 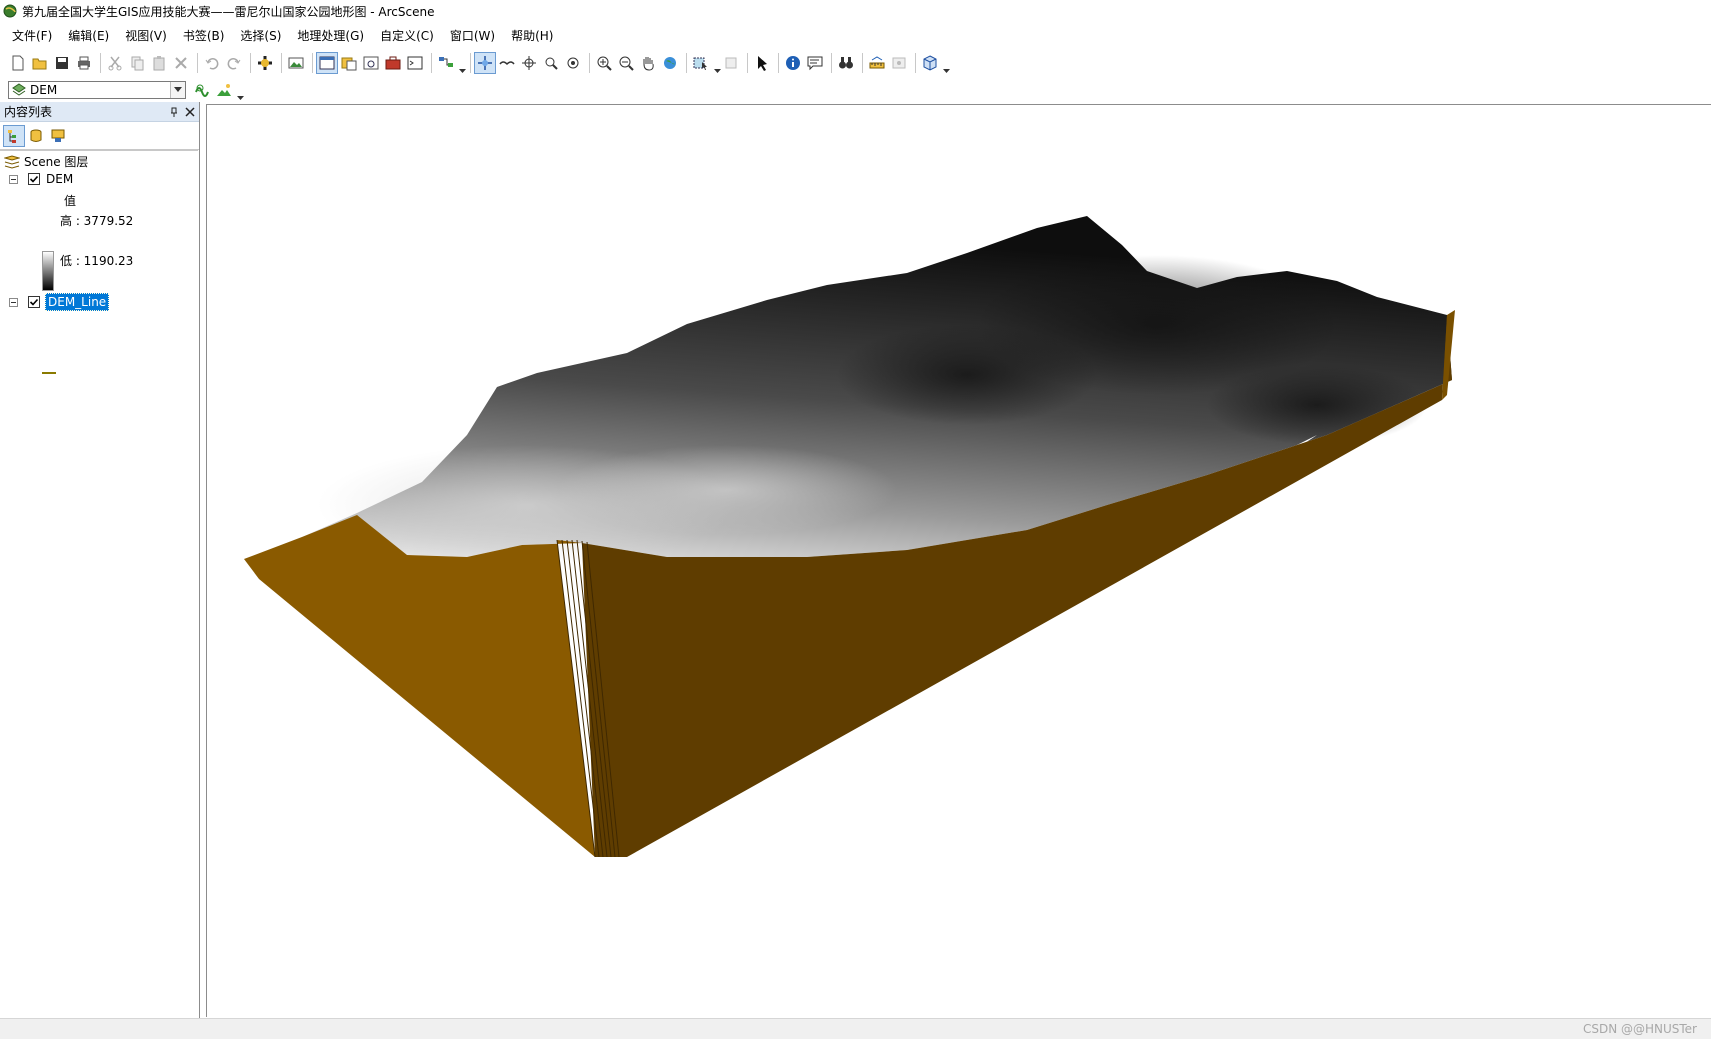 I want to click on paste-icon, so click(x=159, y=63).